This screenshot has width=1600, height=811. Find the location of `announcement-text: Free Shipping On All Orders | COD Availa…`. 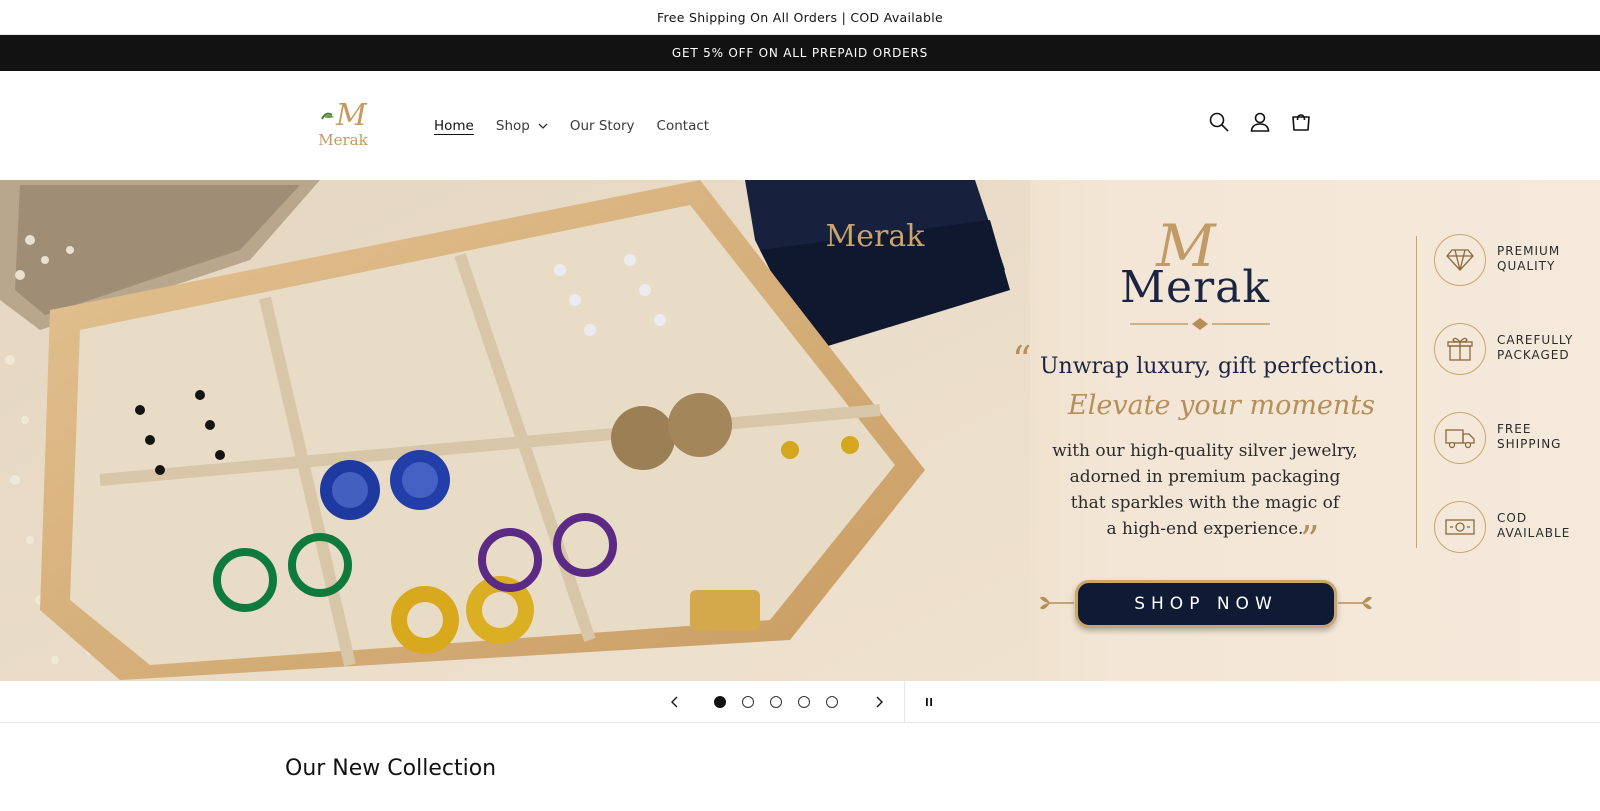

announcement-text: Free Shipping On All Orders | COD Availa… is located at coordinates (800, 17).